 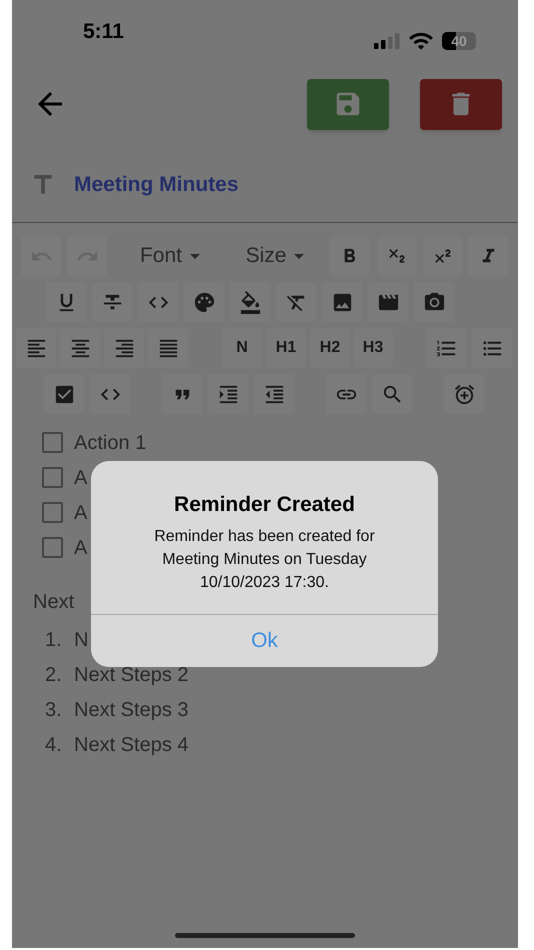 I want to click on add-alarm-icon, so click(x=464, y=394).